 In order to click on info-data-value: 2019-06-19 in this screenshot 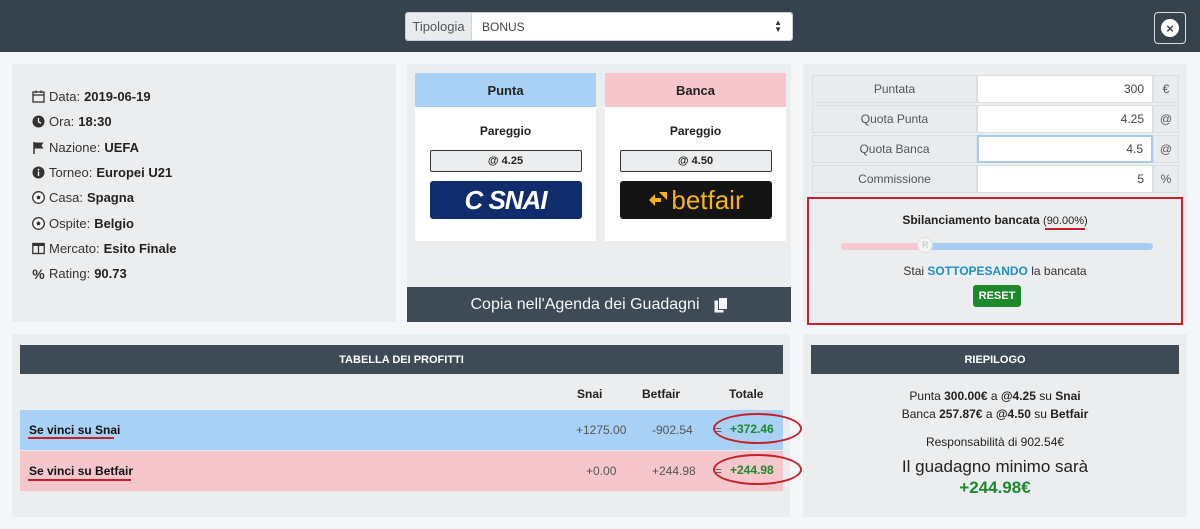, I will do `click(117, 97)`.